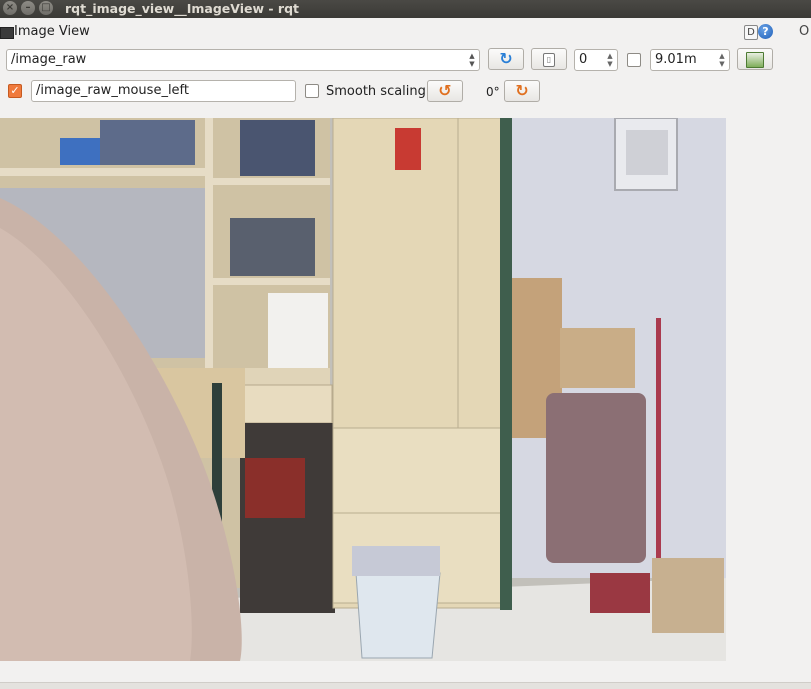 The image size is (811, 689). Describe the element at coordinates (493, 92) in the screenshot. I see `rotation-angle-label: 0°` at that location.